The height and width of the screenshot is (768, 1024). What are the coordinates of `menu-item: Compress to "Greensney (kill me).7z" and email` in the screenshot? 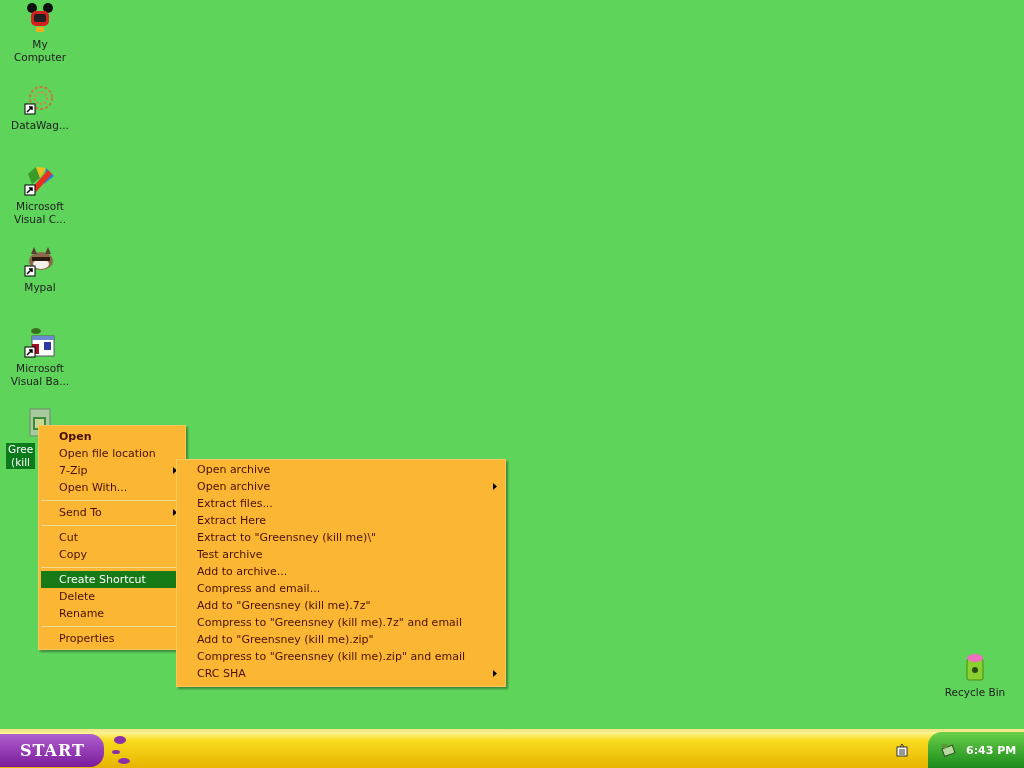 It's located at (341, 622).